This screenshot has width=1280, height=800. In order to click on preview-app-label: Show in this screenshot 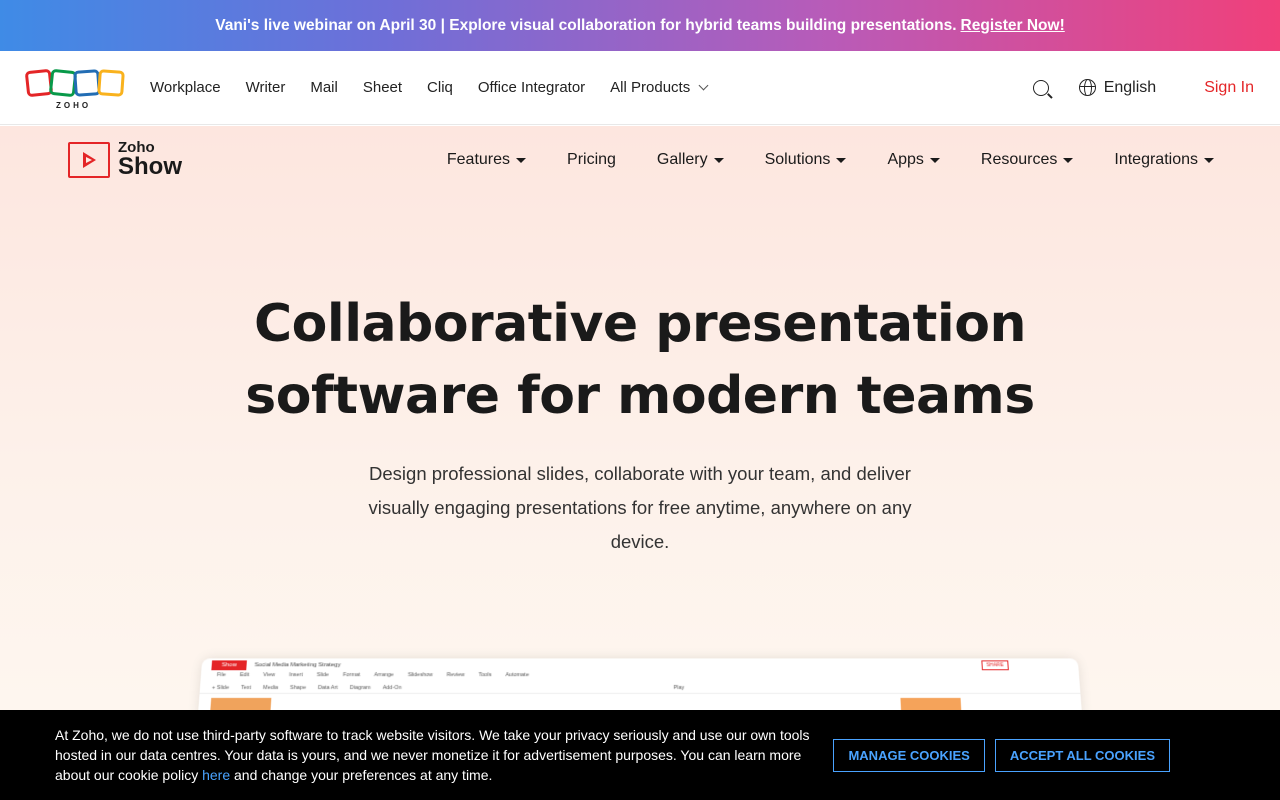, I will do `click(229, 665)`.